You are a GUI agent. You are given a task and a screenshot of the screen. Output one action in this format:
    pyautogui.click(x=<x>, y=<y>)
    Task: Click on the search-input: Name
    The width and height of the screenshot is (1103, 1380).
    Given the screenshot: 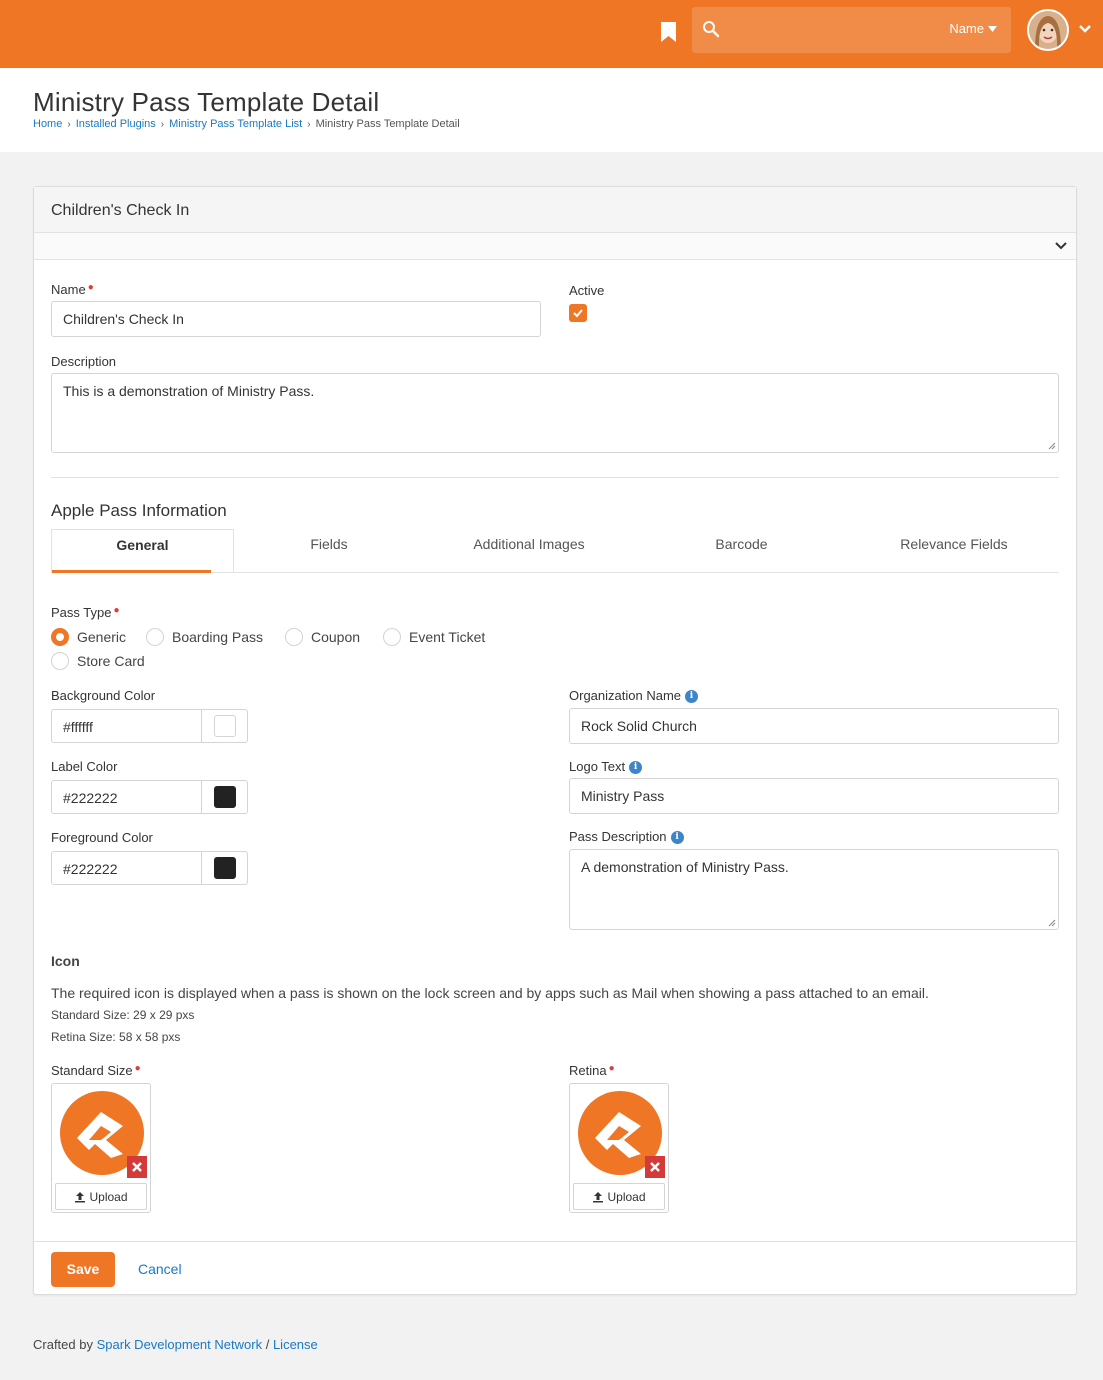 What is the action you would take?
    pyautogui.click(x=851, y=30)
    